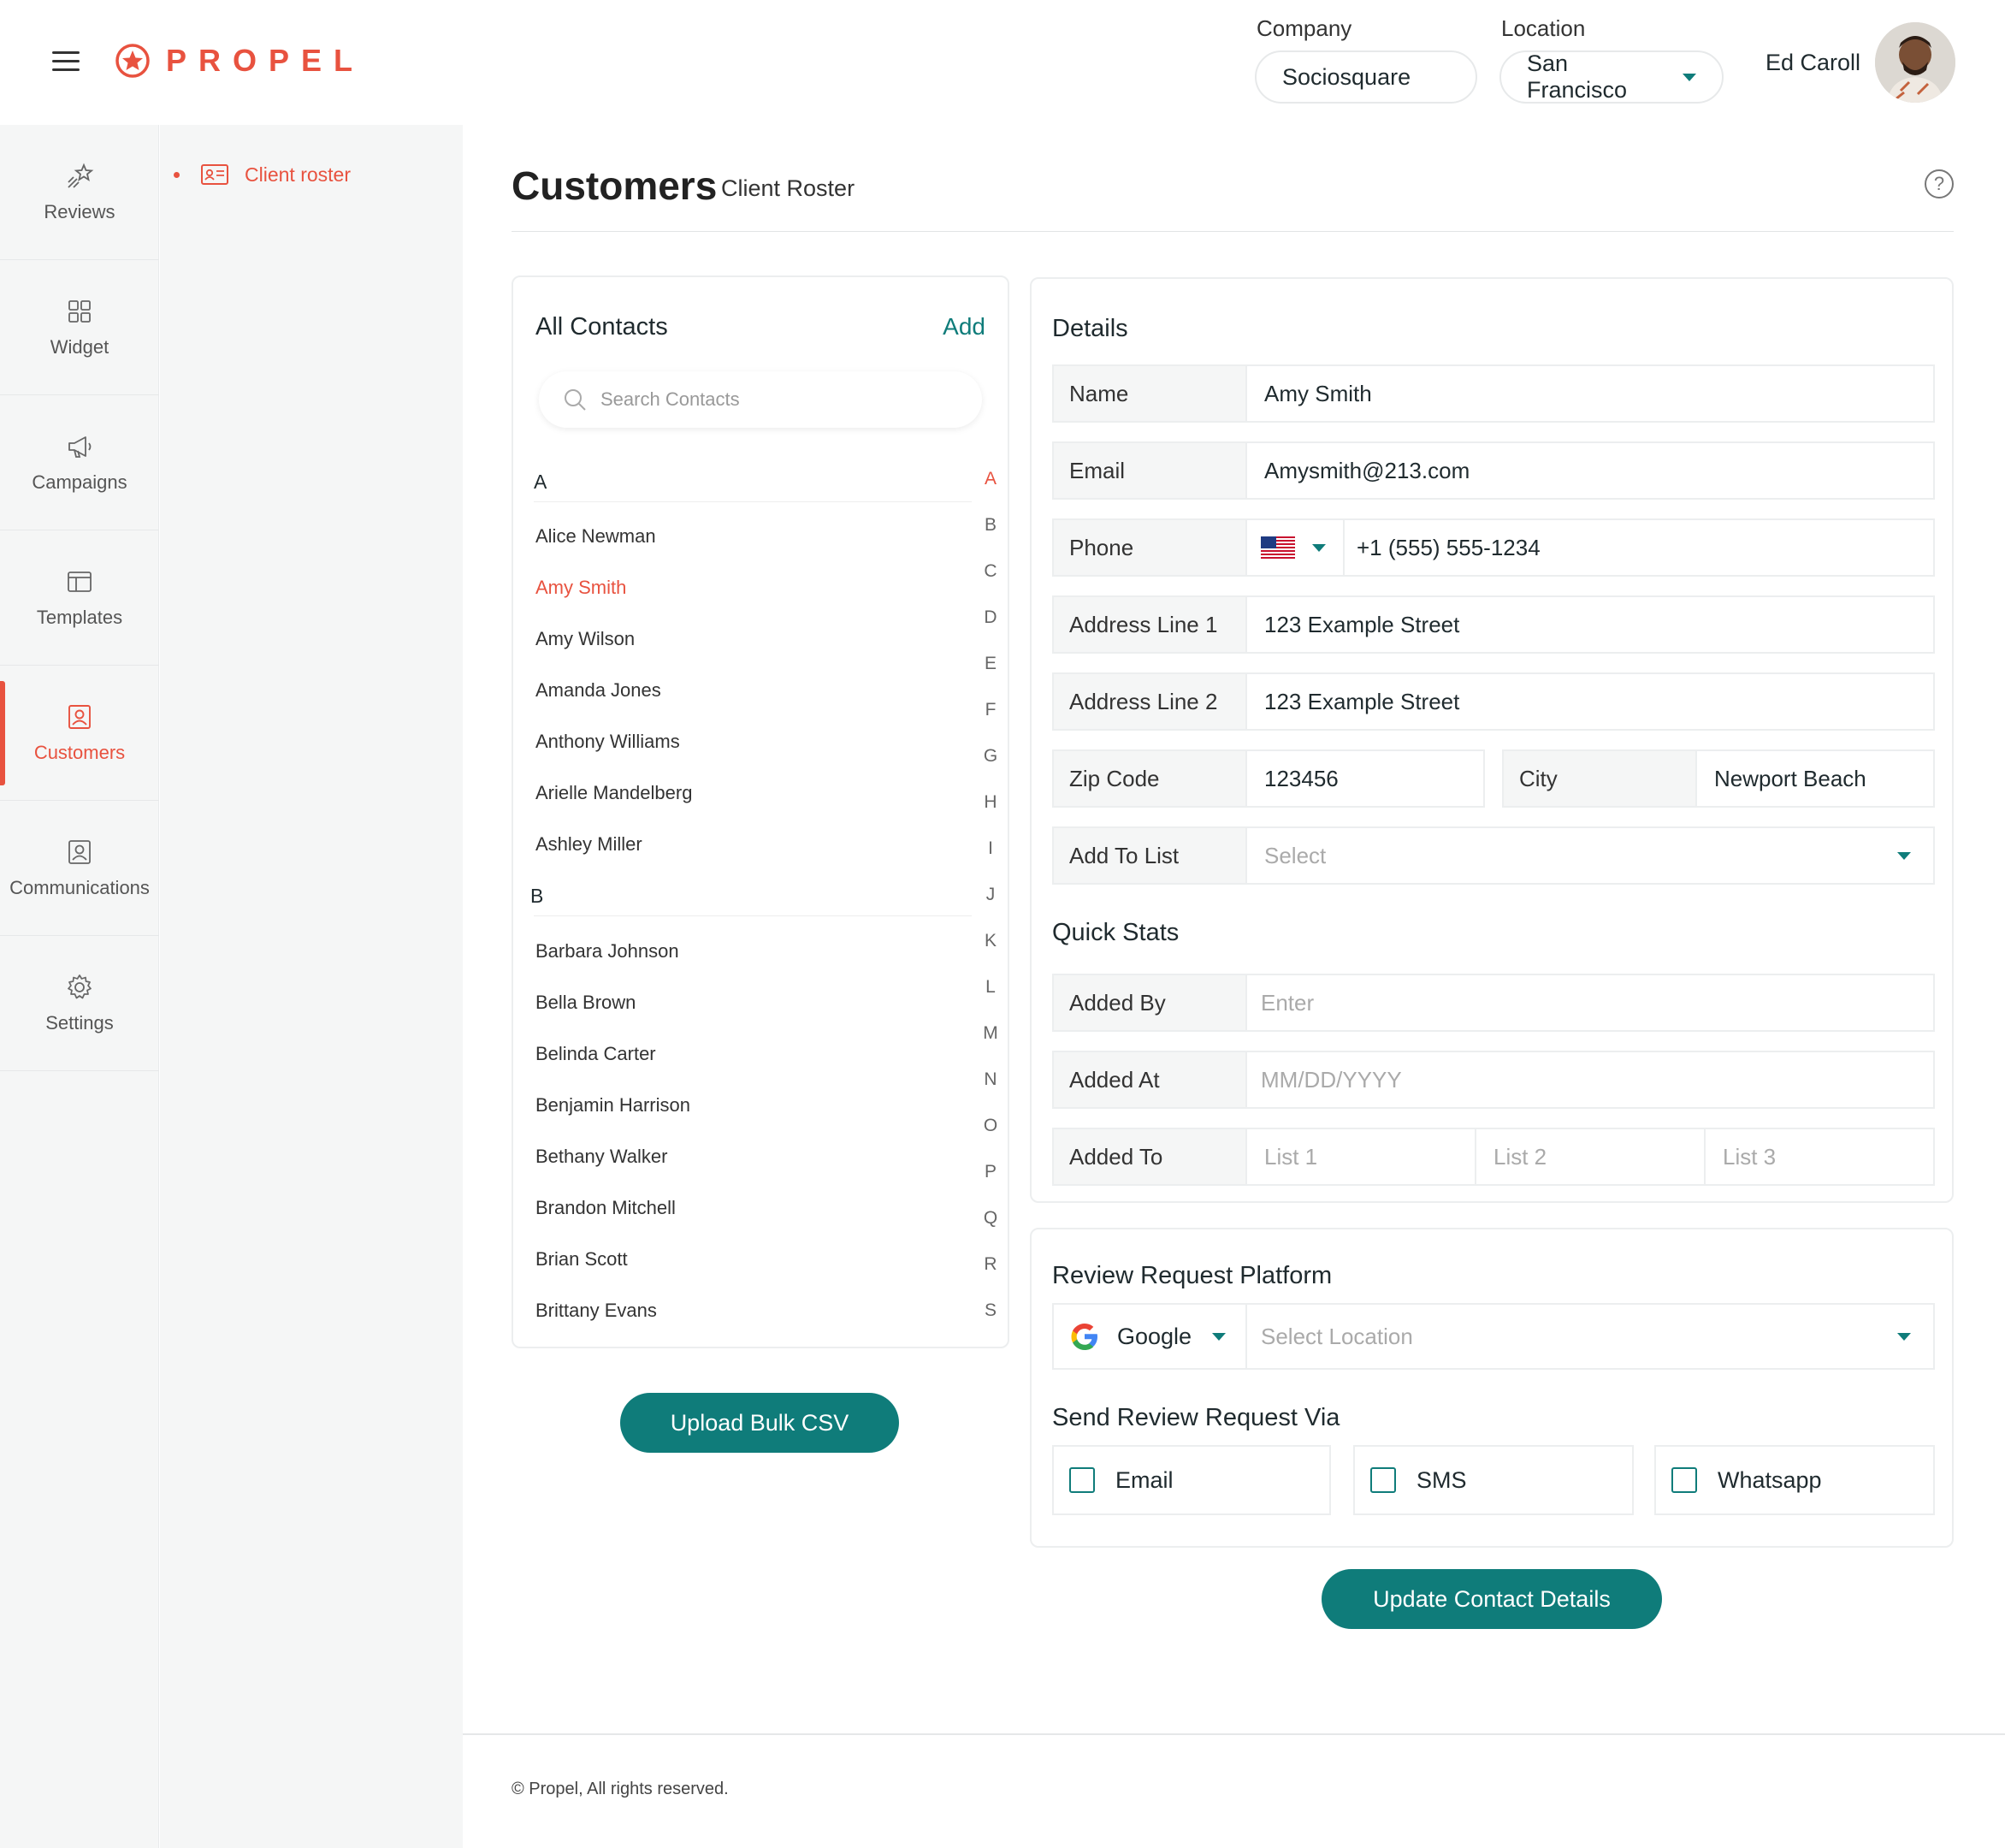  I want to click on rail-item-communications: Communications, so click(79, 868).